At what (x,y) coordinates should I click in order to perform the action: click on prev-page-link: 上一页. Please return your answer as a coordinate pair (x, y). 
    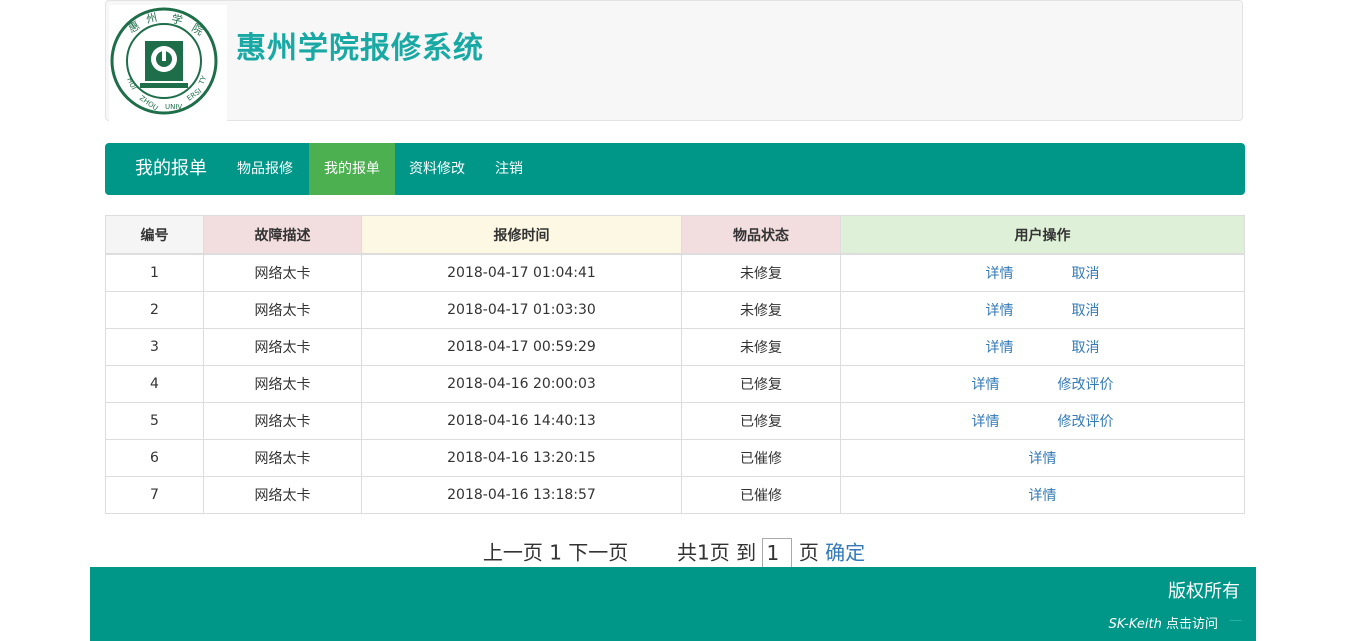
    Looking at the image, I should click on (513, 553).